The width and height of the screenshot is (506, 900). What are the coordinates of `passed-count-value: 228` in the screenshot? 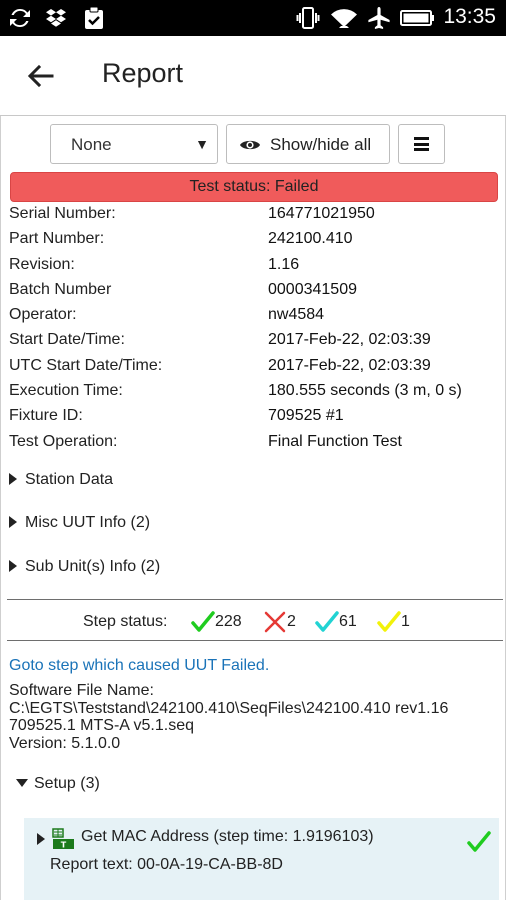 It's located at (228, 621).